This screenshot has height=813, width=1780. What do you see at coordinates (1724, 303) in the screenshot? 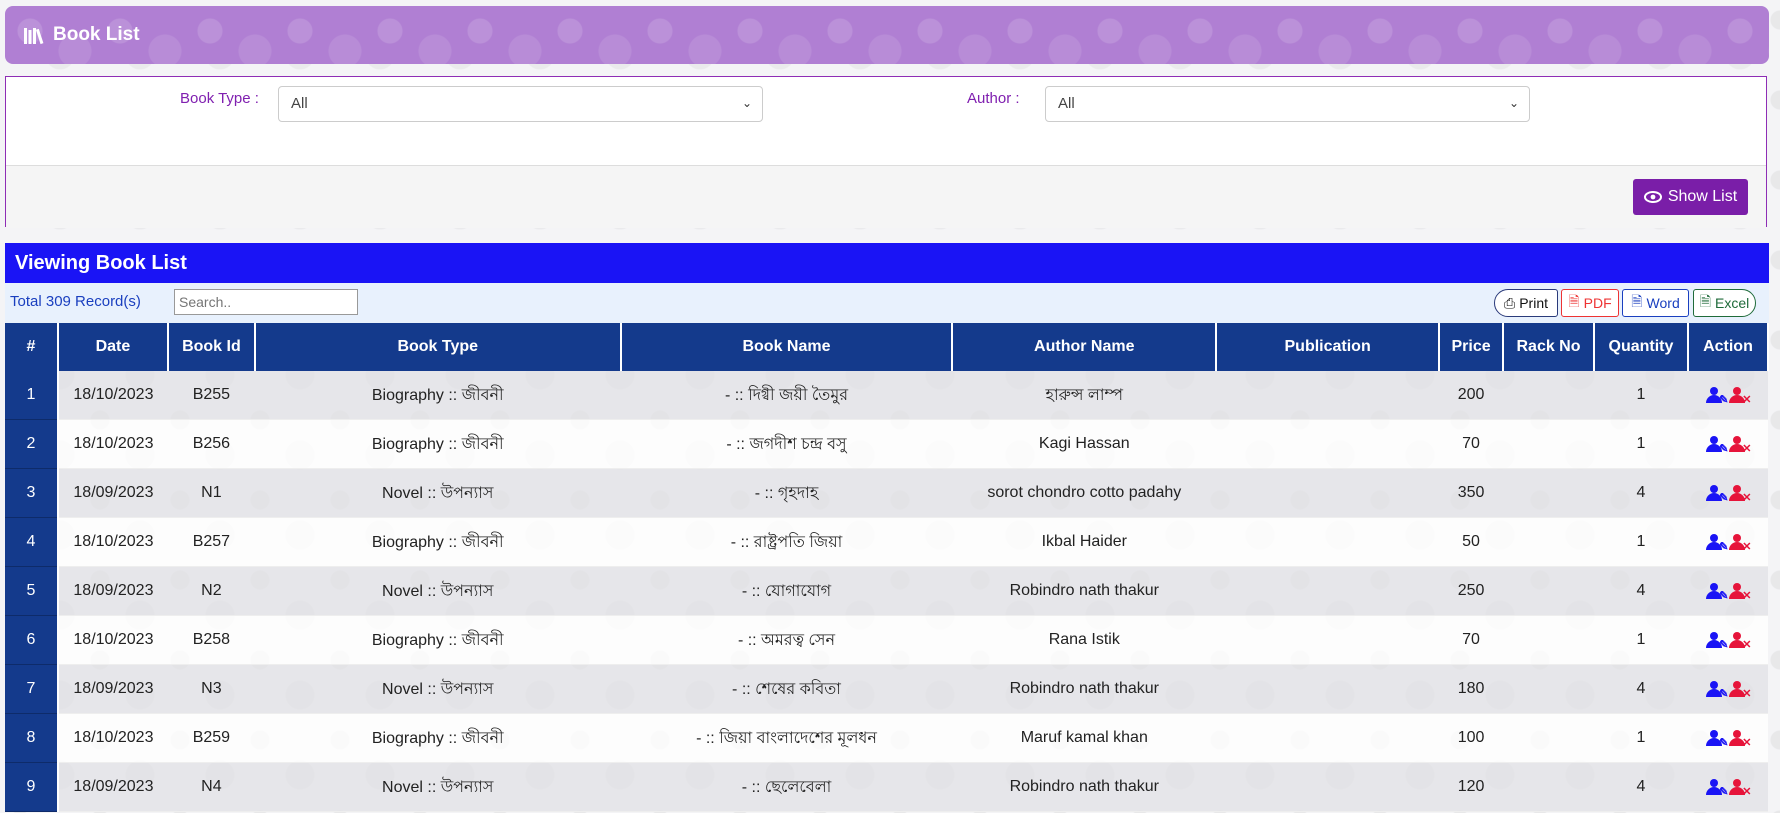
I see `excel-button: 🗎 Excel` at bounding box center [1724, 303].